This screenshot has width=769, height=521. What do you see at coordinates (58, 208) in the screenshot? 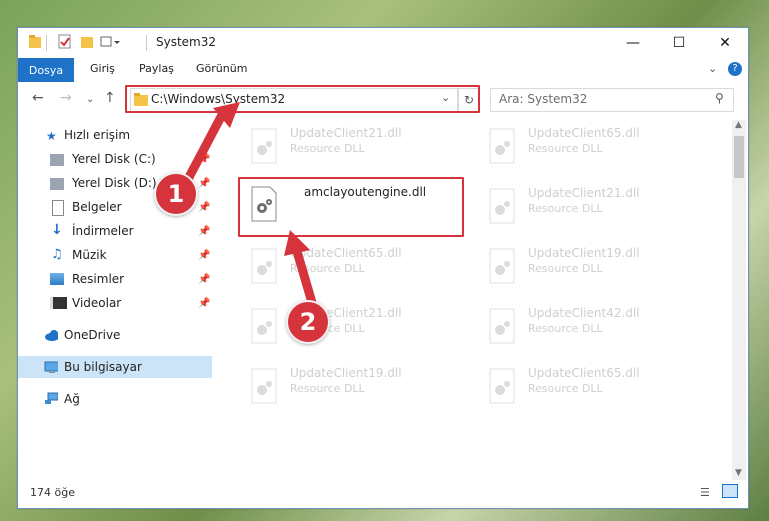
I see `documents-icon` at bounding box center [58, 208].